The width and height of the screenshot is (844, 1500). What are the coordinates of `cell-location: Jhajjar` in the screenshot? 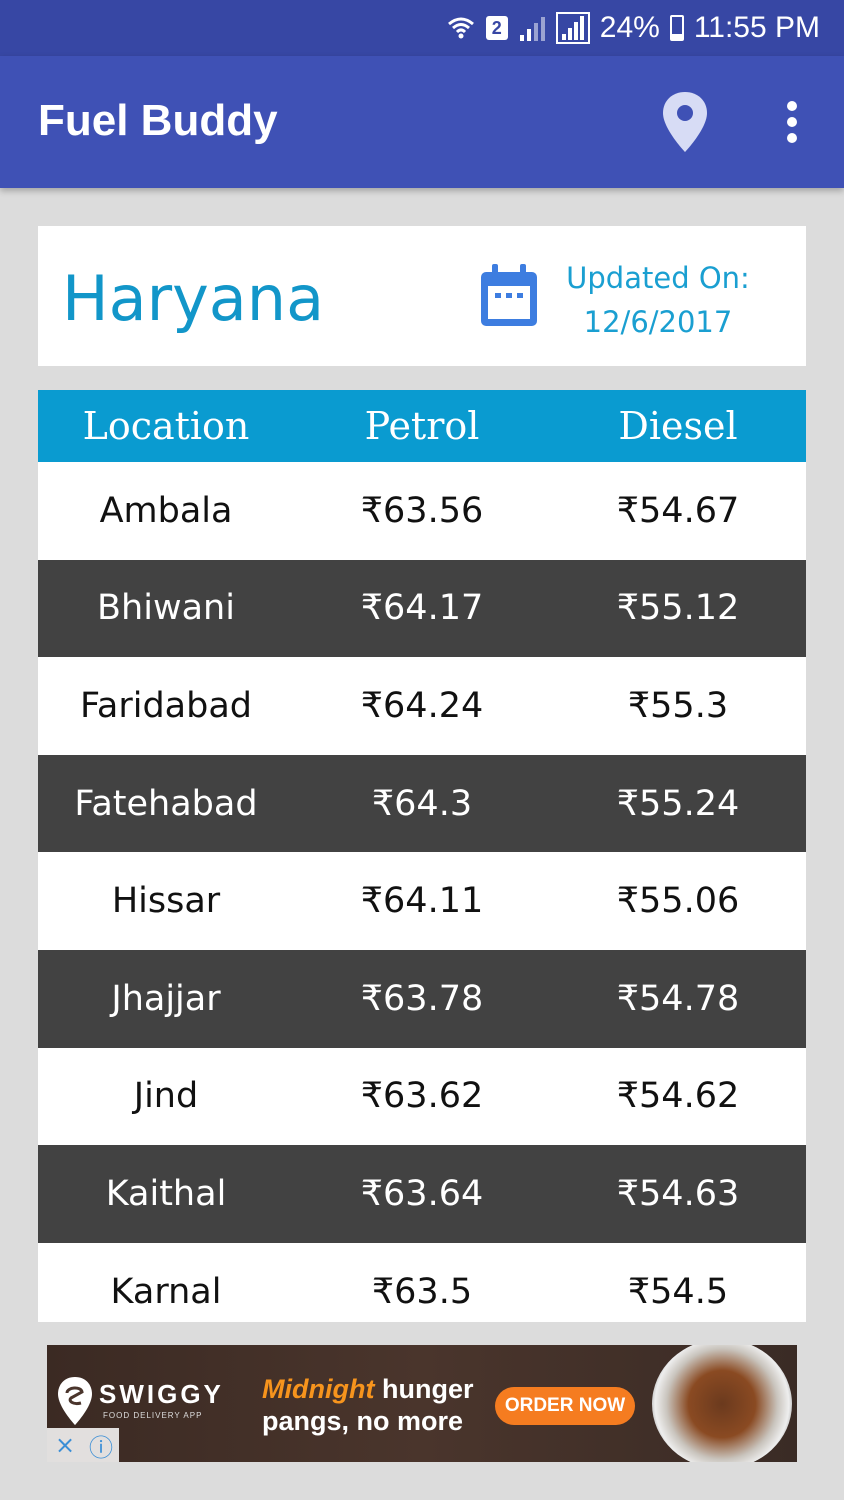 It's located at (166, 998).